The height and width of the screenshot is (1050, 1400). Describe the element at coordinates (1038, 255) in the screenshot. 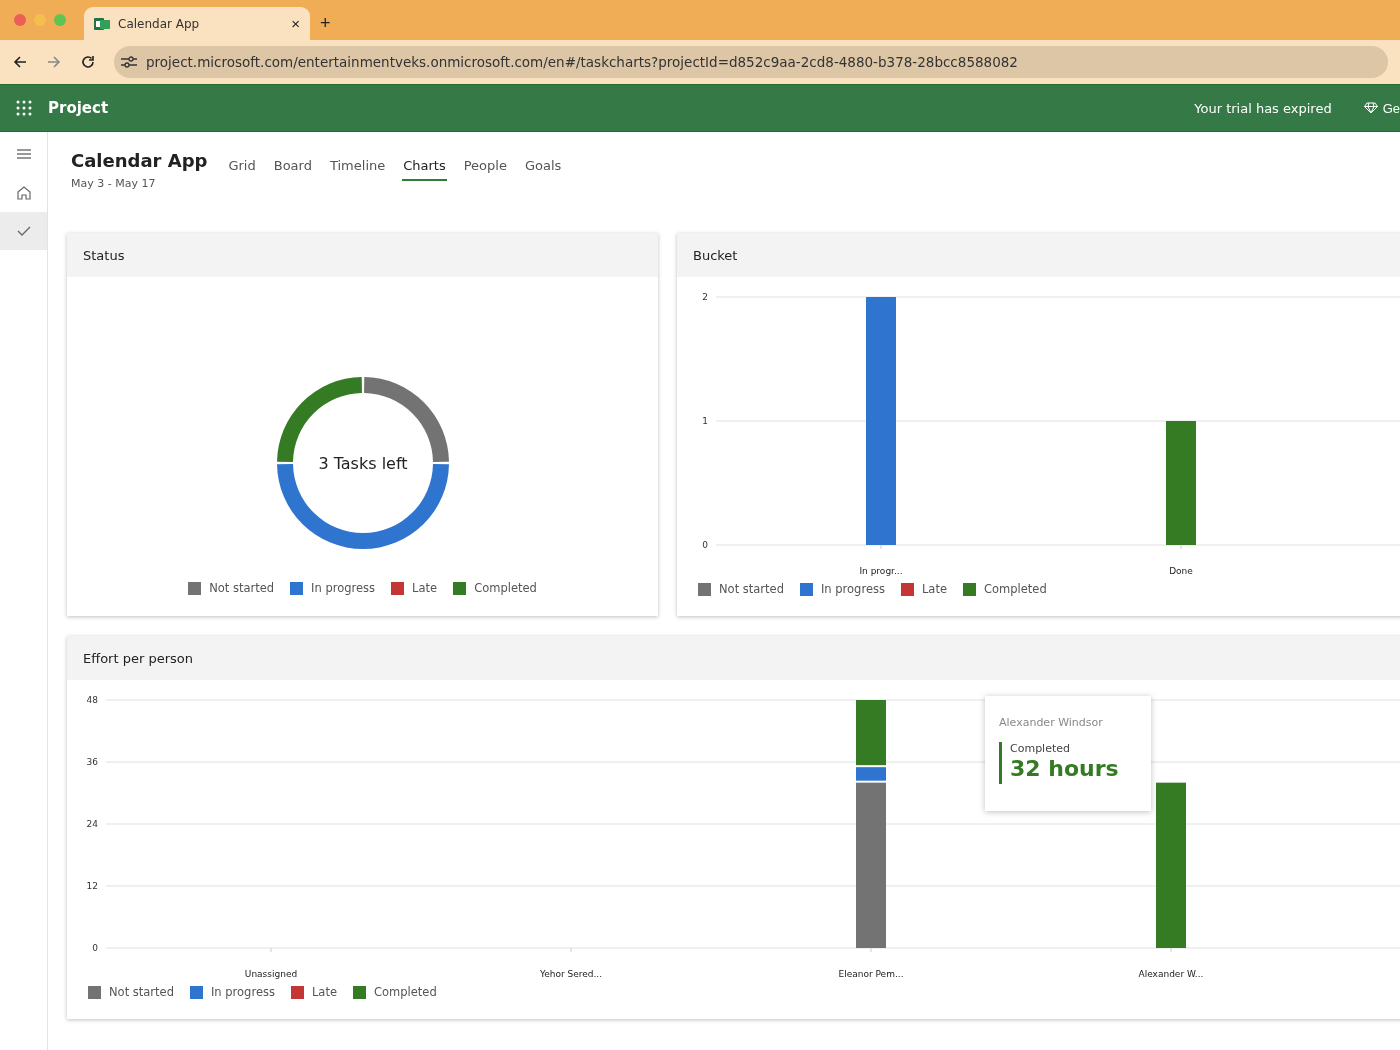

I see `card-title: Bucket` at that location.